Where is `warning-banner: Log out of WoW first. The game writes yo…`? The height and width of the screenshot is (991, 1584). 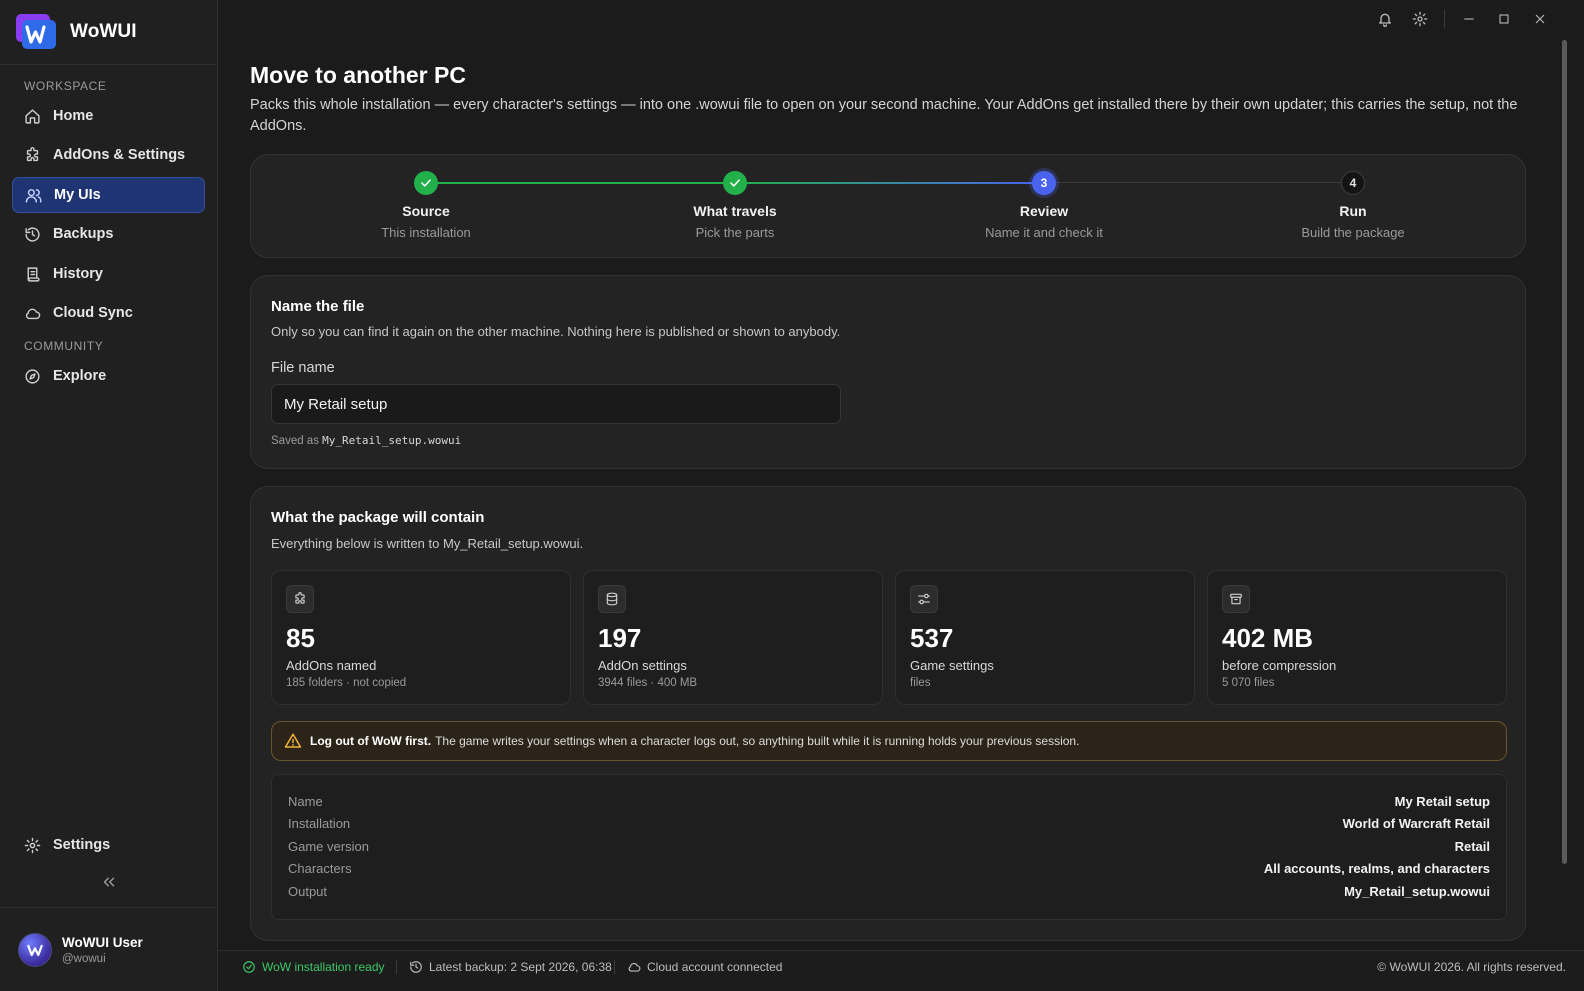 warning-banner: Log out of WoW first. The game writes yo… is located at coordinates (889, 741).